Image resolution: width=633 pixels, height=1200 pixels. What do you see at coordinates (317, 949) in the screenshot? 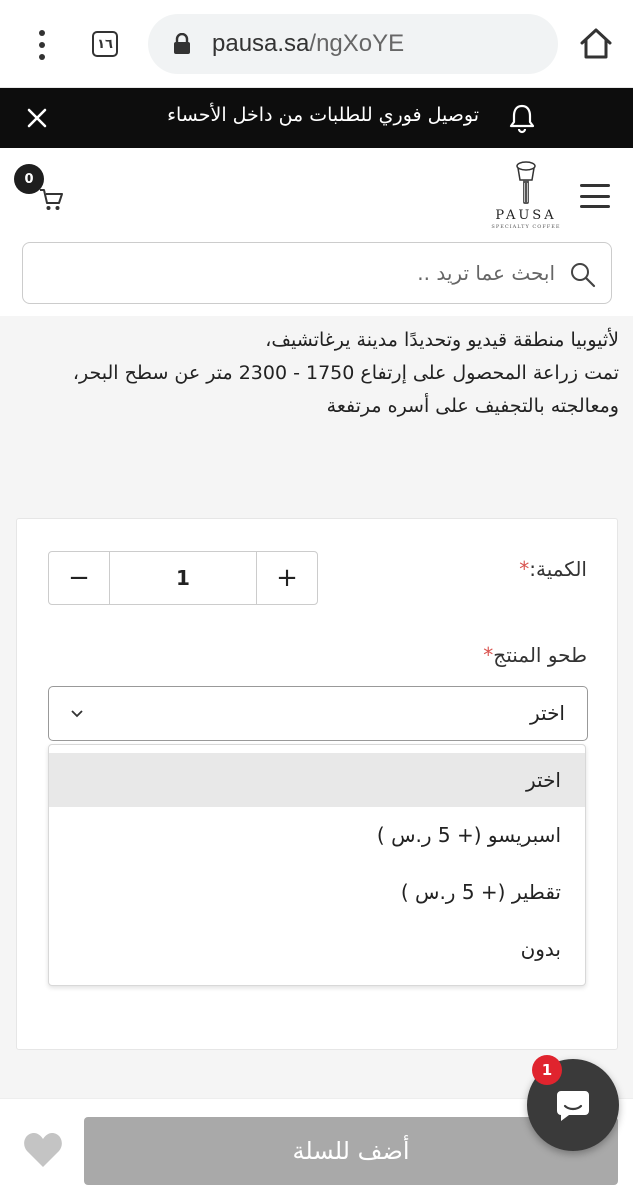
I see `option-none: بدون` at bounding box center [317, 949].